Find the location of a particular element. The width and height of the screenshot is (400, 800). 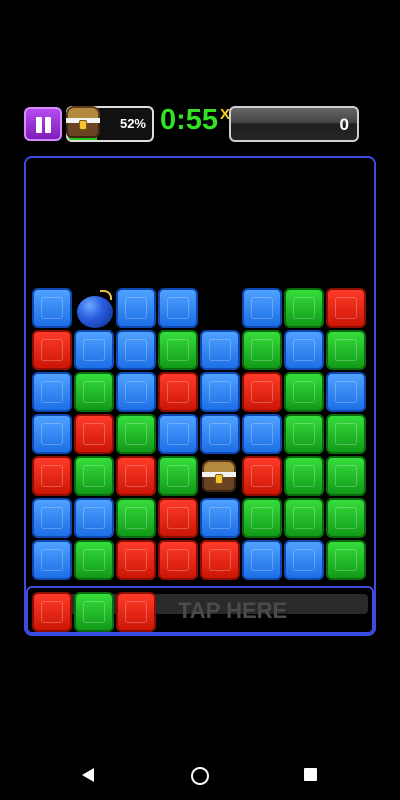

tap-here-label: TAP HERE is located at coordinates (233, 610).